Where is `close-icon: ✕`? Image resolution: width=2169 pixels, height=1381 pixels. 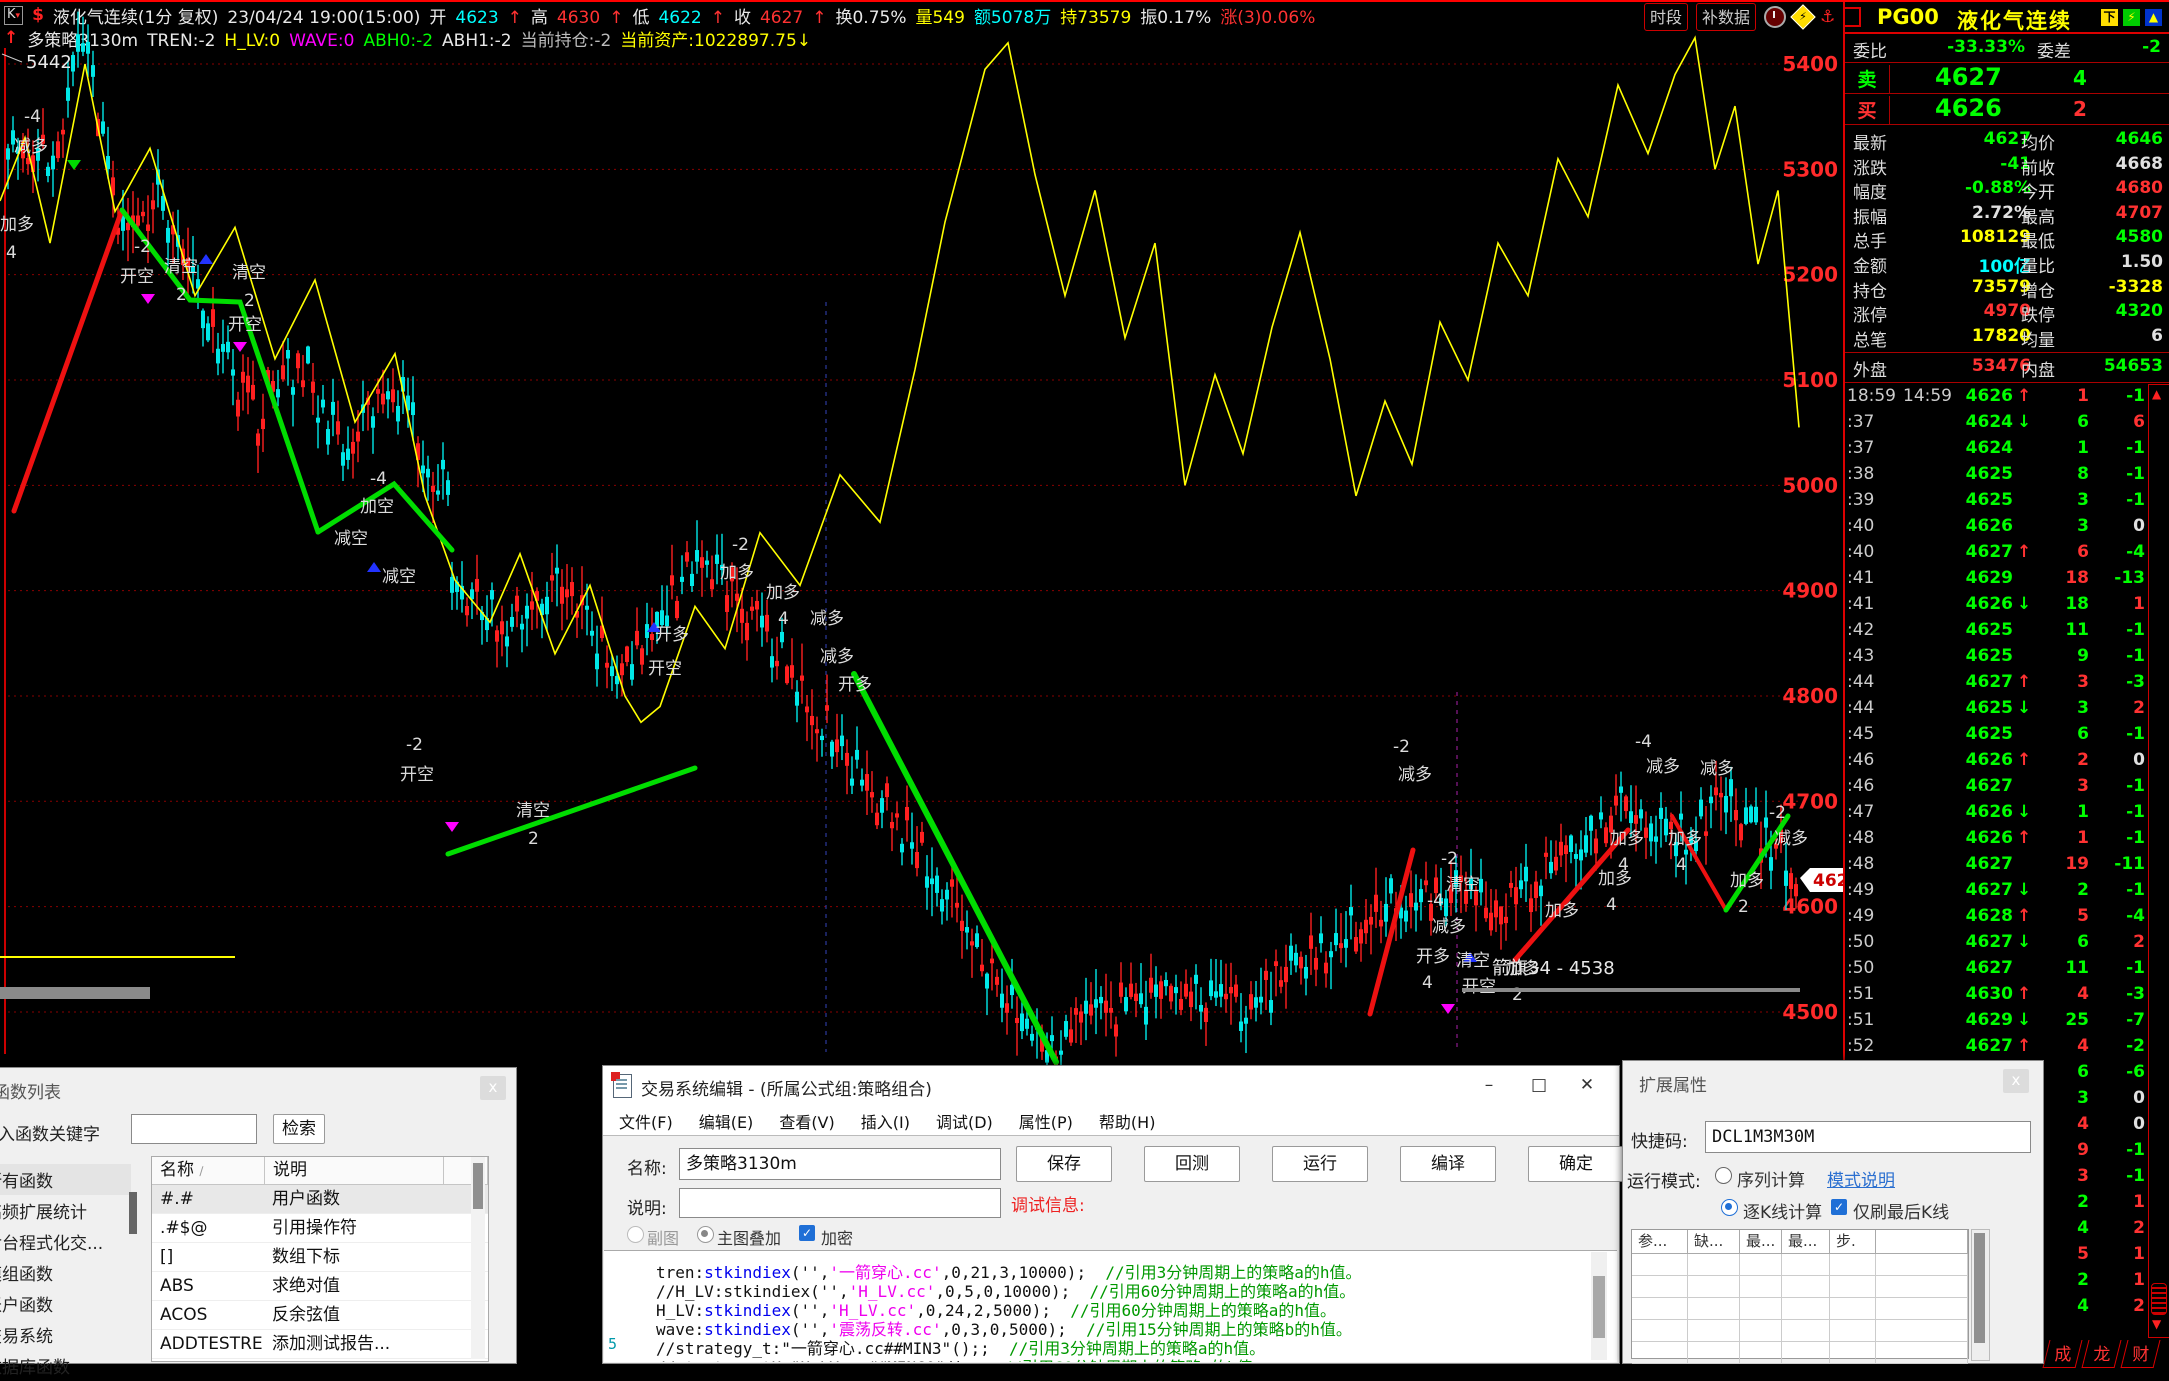 close-icon: ✕ is located at coordinates (1587, 1085).